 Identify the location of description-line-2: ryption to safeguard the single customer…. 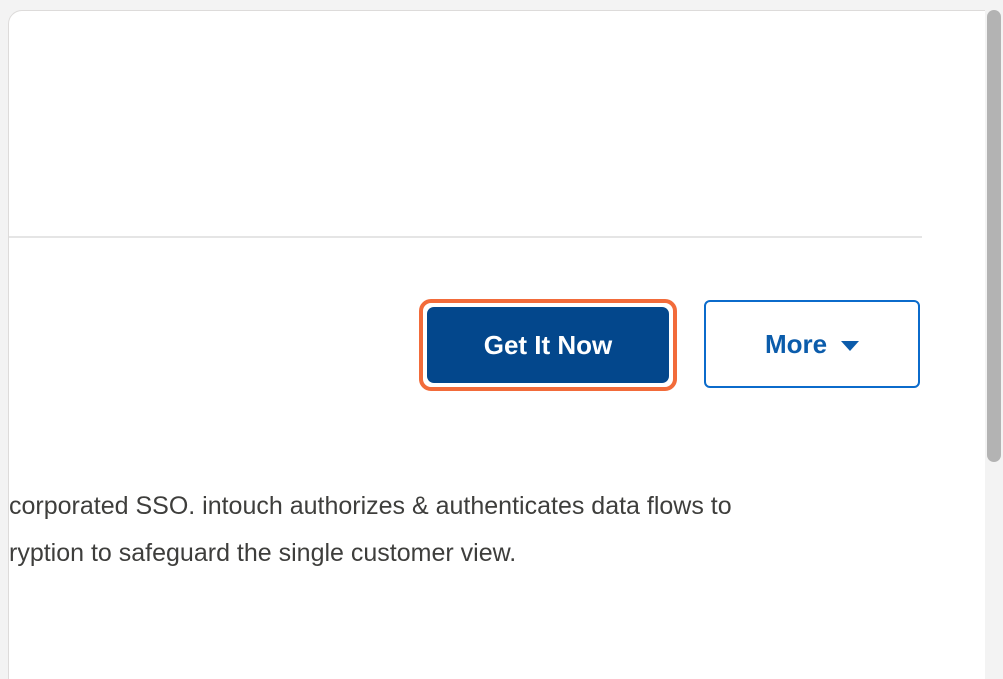
(263, 553).